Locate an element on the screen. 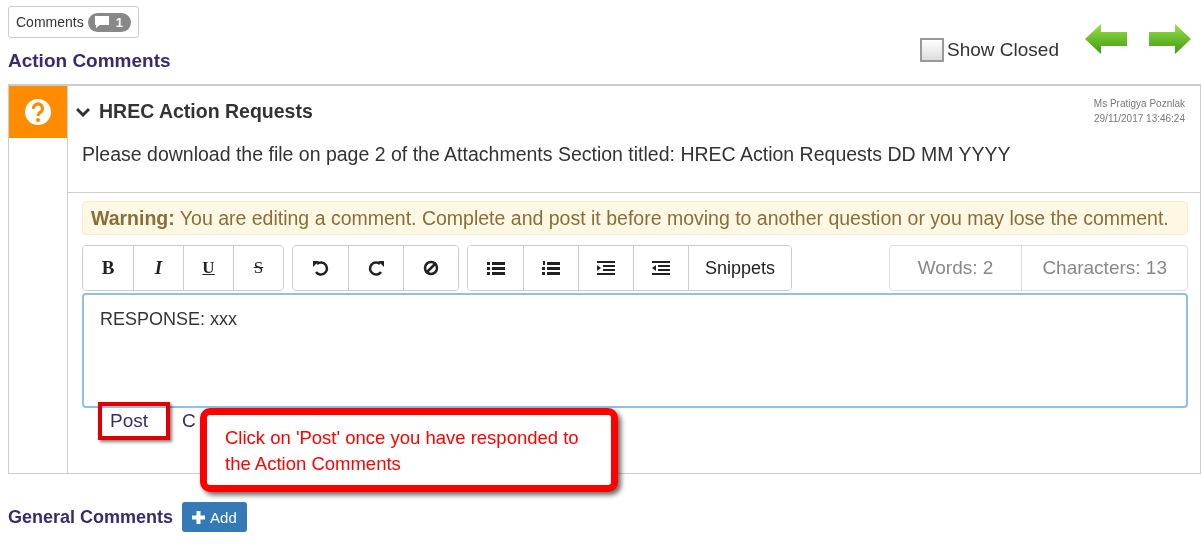 Image resolution: width=1201 pixels, height=559 pixels. clear-format-icon is located at coordinates (431, 268).